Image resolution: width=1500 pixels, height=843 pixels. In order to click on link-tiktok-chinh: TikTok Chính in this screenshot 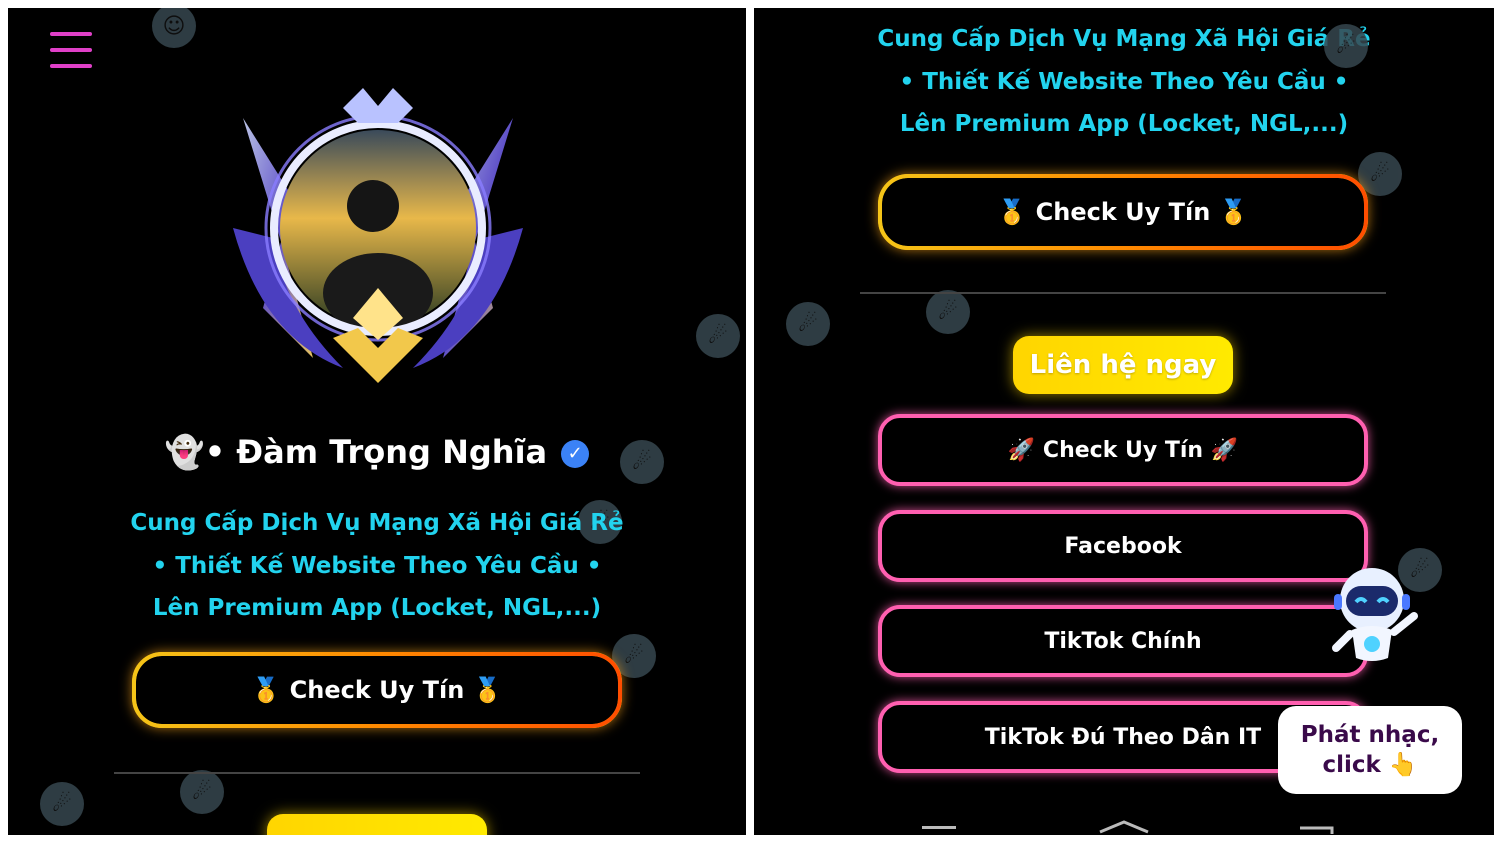, I will do `click(1123, 641)`.